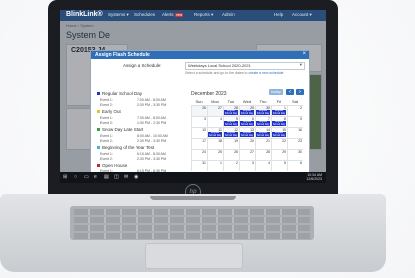 This screenshot has height=278, width=415. Describe the element at coordinates (295, 165) in the screenshot. I see `calendar-day-cell: 6` at that location.